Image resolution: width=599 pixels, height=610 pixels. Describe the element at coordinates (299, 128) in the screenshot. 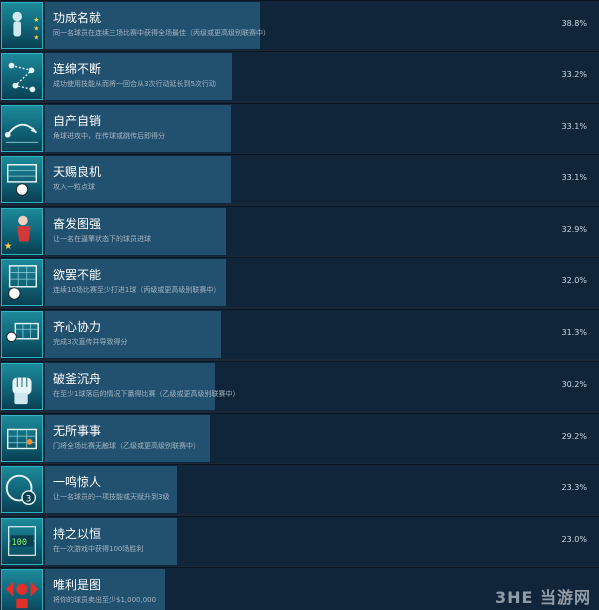

I see `achievement-row: 自产自销 角球进攻中，在传球或跳传后即得分 33.1%` at that location.